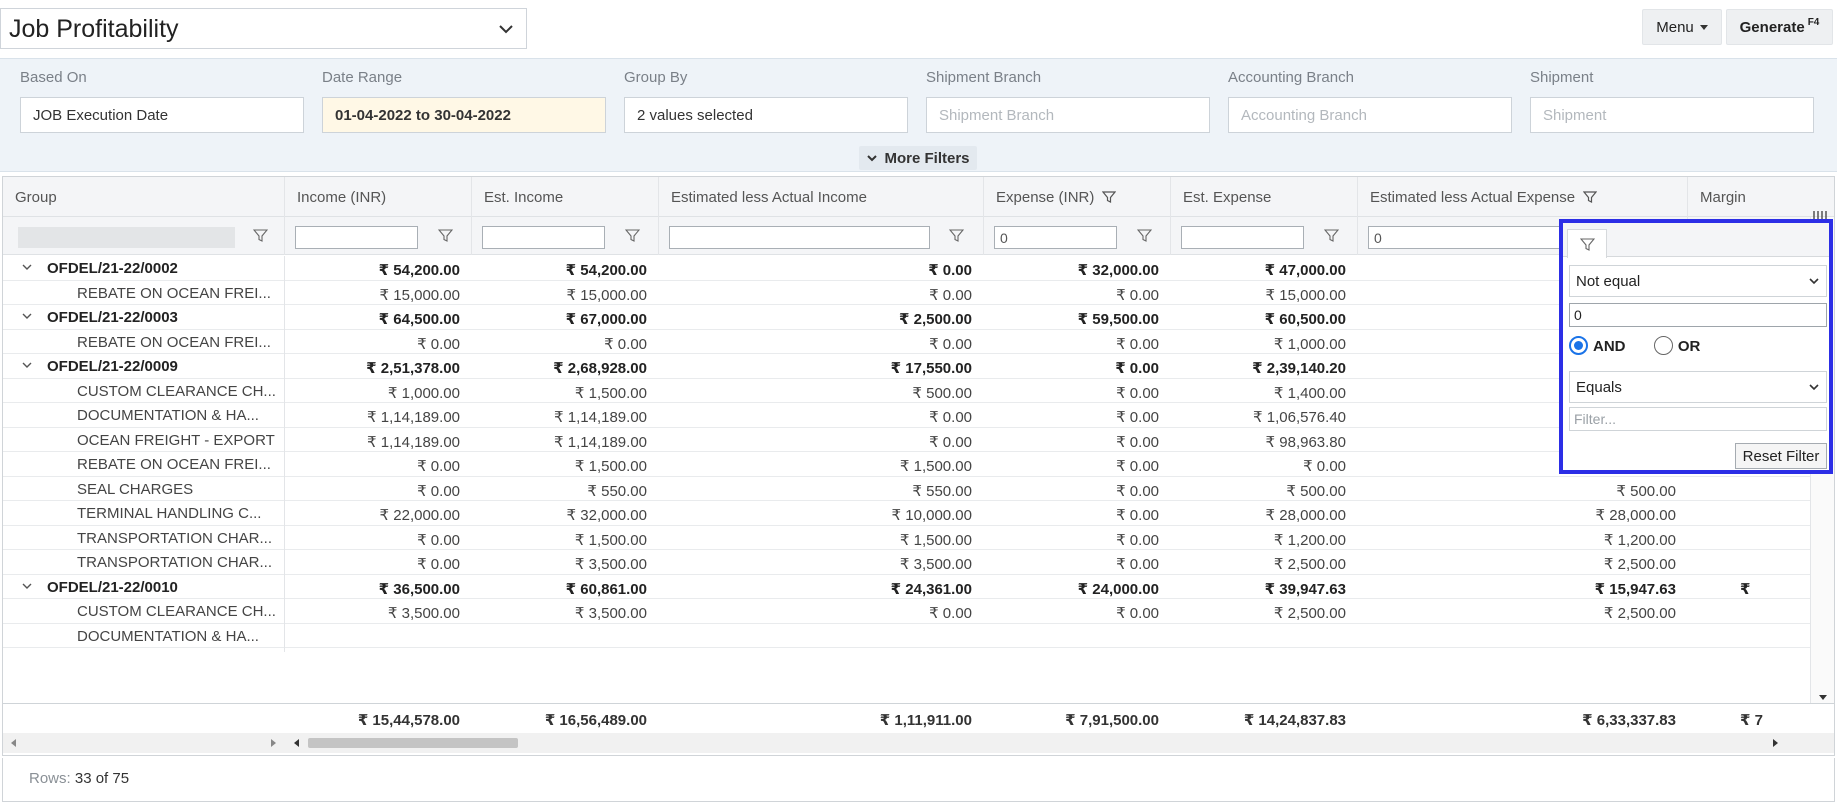  Describe the element at coordinates (1698, 315) in the screenshot. I see `filter-value-1-input: 0` at that location.